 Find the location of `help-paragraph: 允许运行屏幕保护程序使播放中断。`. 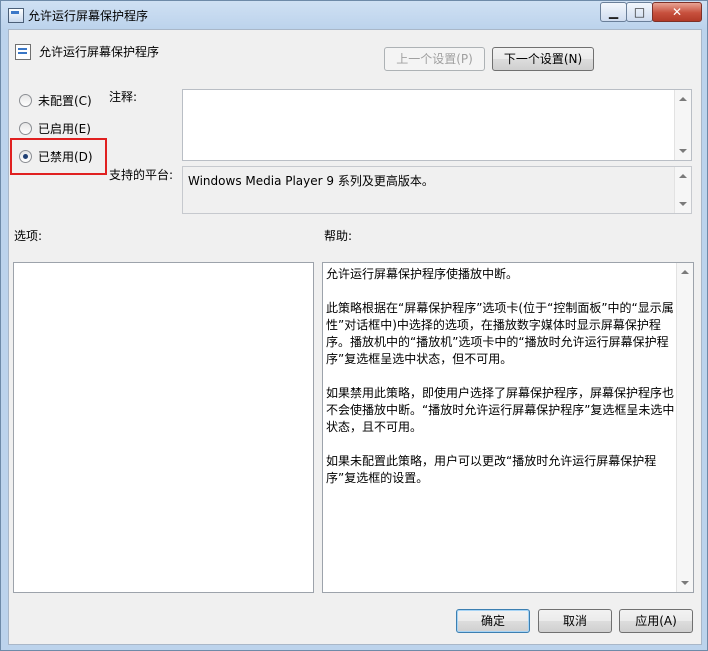

help-paragraph: 允许运行屏幕保护程序使播放中断。 is located at coordinates (422, 274).